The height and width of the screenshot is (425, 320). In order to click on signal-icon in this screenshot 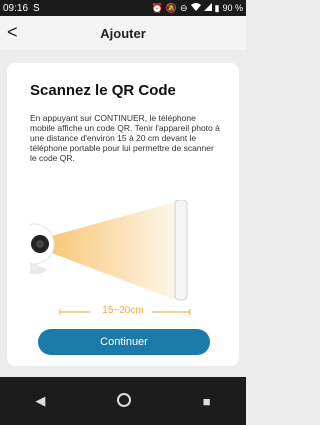, I will do `click(207, 8)`.